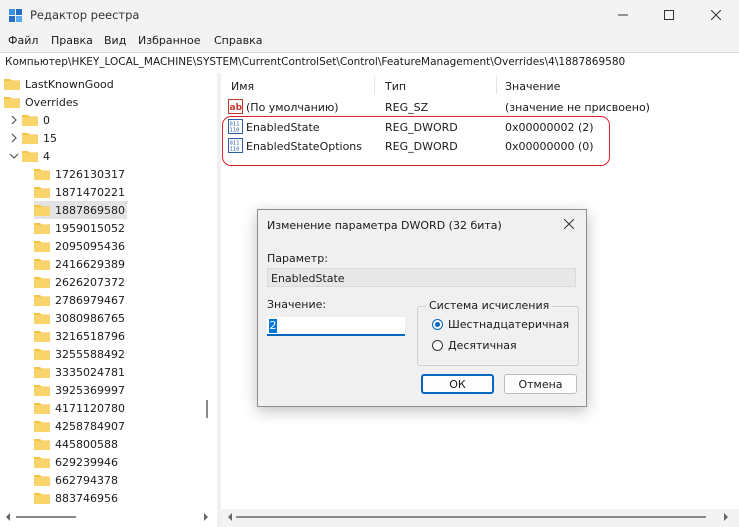 The height and width of the screenshot is (527, 739). What do you see at coordinates (500, 324) in the screenshot?
I see `radio-hexadecimal: Шестнадцатеричная` at bounding box center [500, 324].